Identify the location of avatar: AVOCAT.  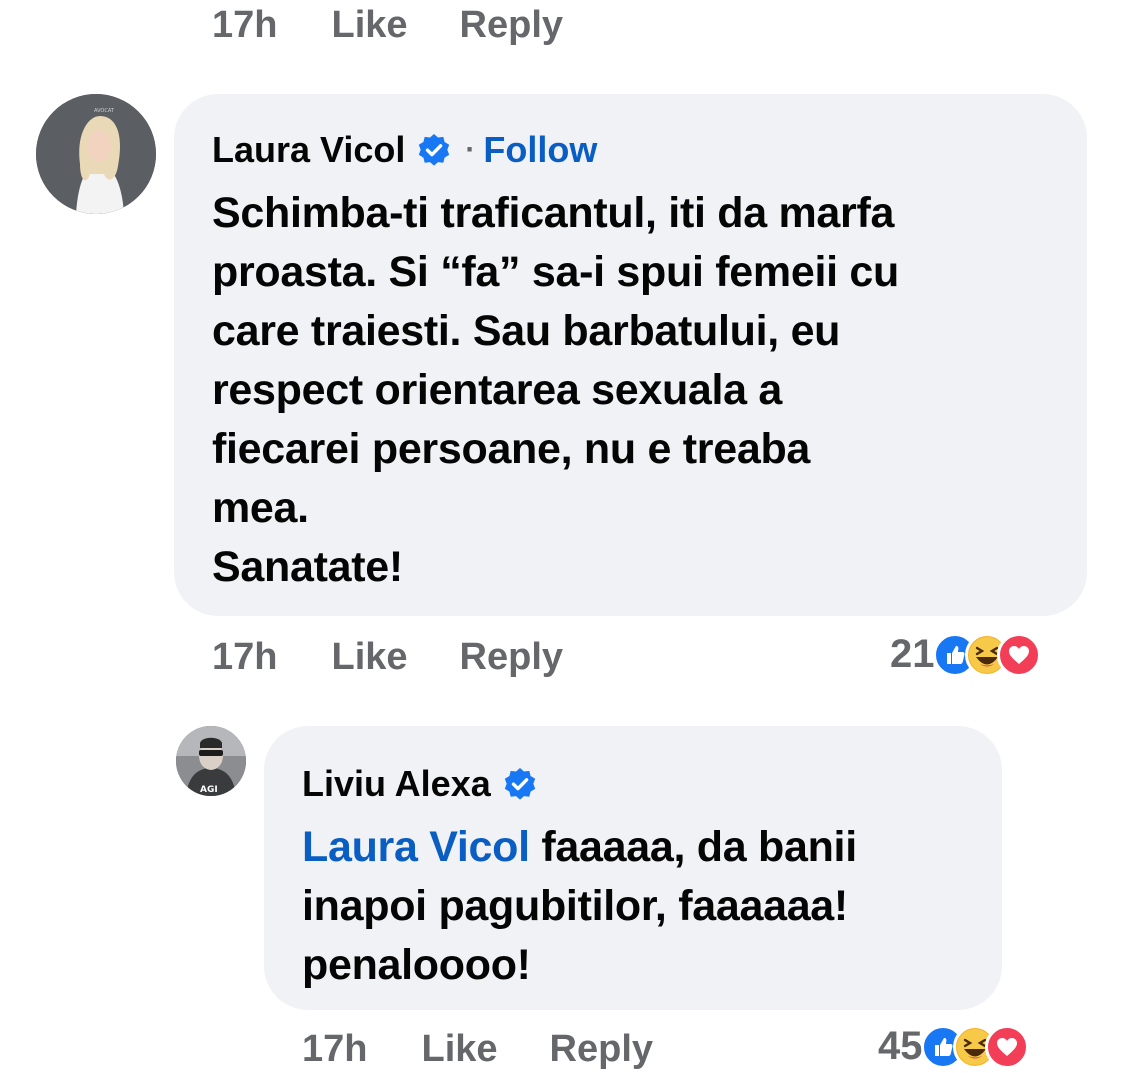
(96, 154).